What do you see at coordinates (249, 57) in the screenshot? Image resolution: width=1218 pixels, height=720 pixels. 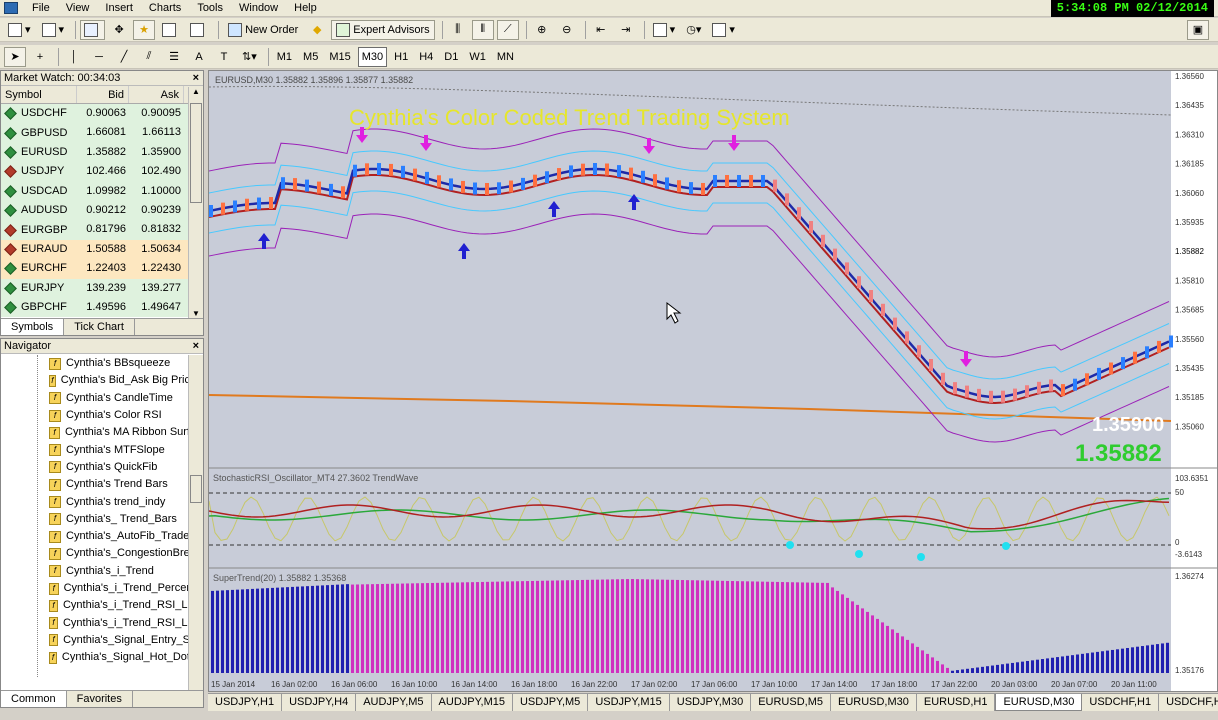 I see `arrows-button: ⇅ ▾` at bounding box center [249, 57].